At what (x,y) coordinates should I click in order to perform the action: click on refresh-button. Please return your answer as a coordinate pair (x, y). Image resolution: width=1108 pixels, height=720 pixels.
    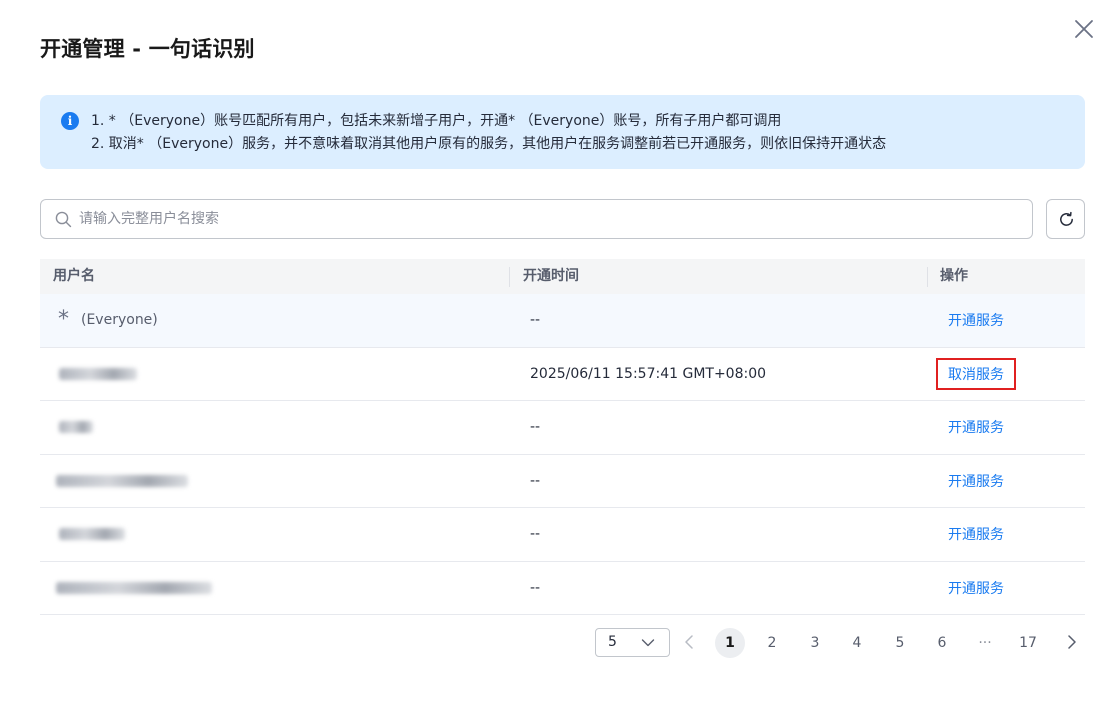
    Looking at the image, I should click on (1065, 219).